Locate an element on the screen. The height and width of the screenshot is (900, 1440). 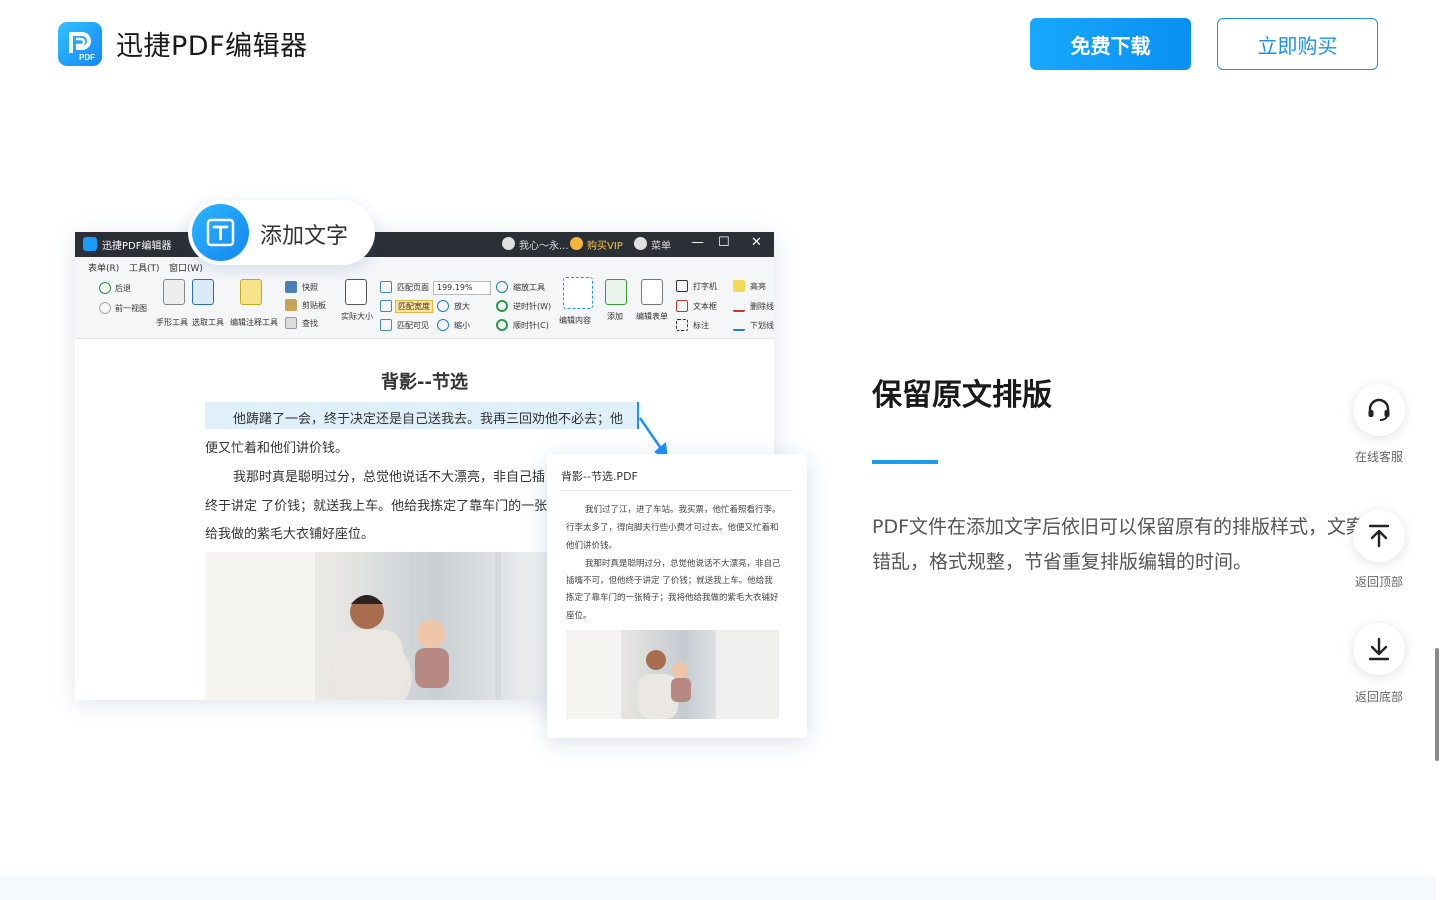
mock-highlight-icon is located at coordinates (739, 286).